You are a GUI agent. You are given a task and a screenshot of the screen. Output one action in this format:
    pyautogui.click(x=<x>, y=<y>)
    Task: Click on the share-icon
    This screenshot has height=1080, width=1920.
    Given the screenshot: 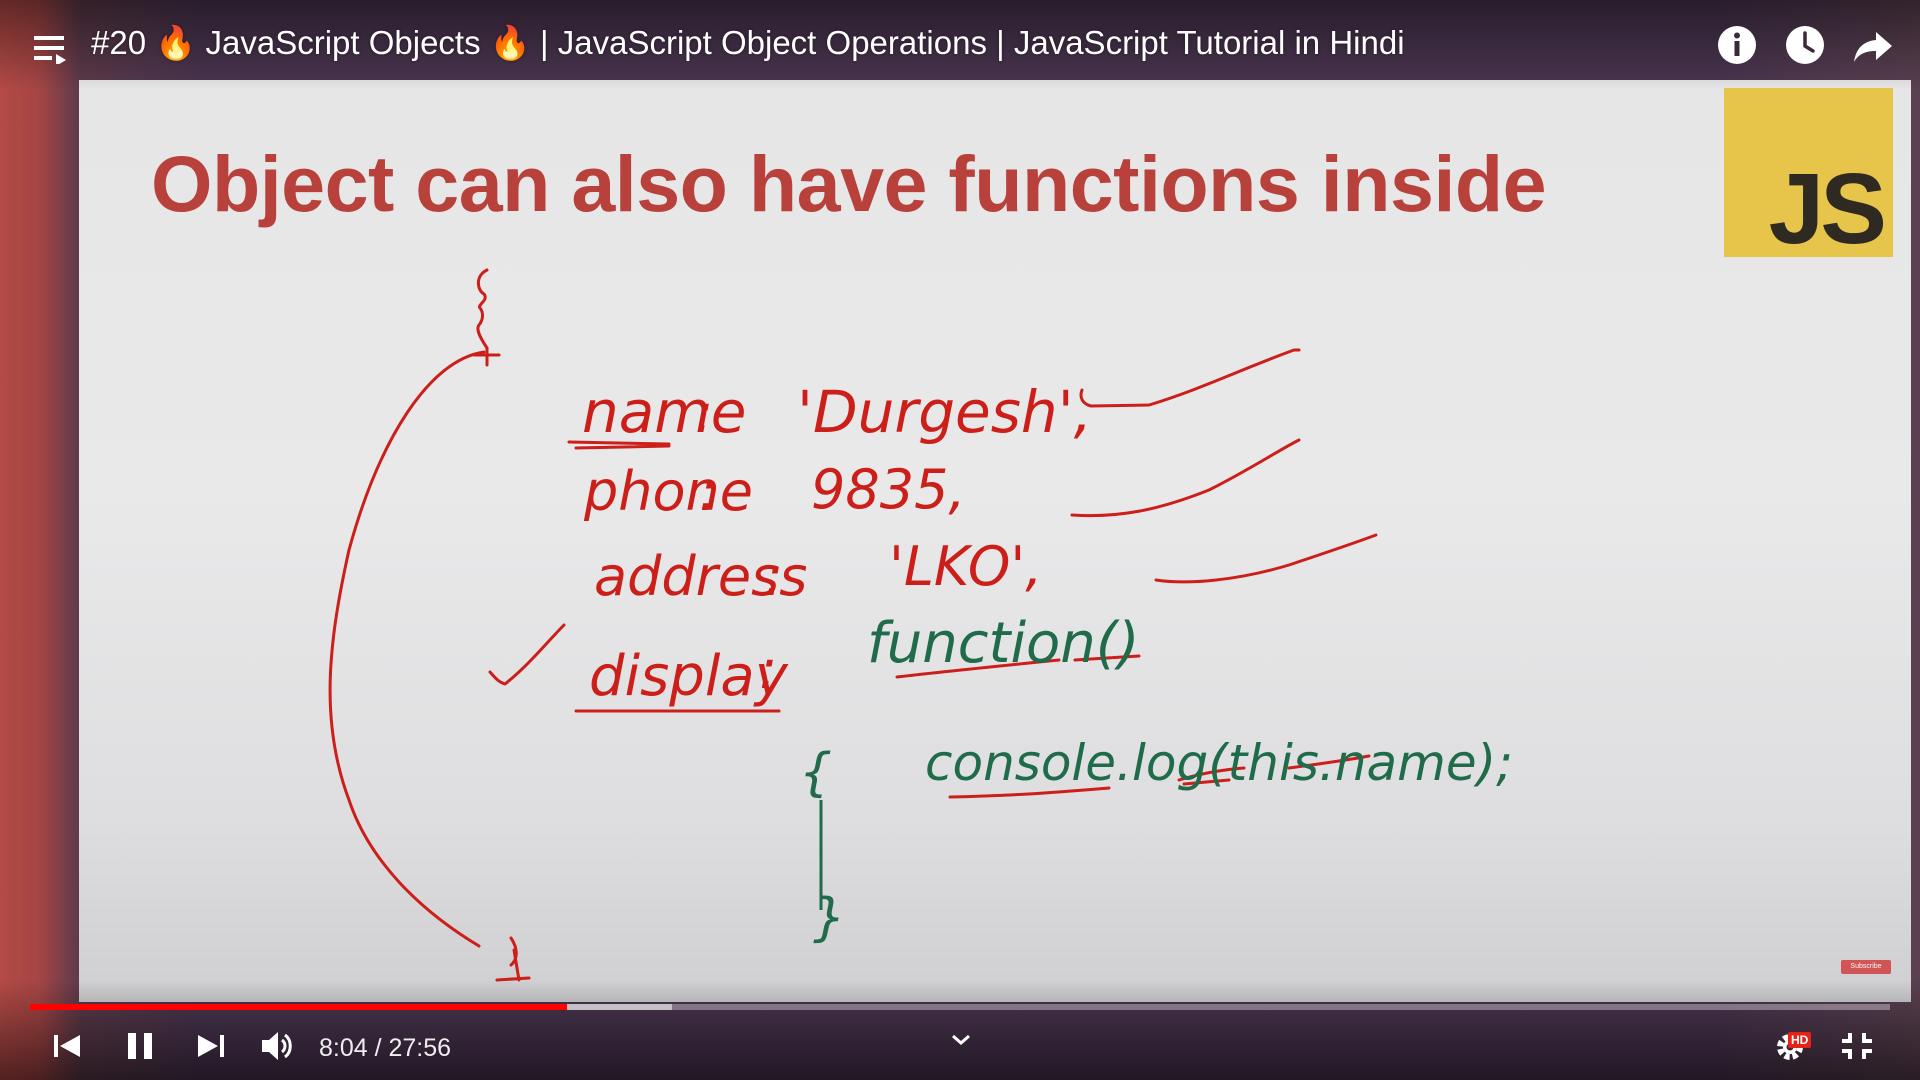 What is the action you would take?
    pyautogui.click(x=1873, y=45)
    